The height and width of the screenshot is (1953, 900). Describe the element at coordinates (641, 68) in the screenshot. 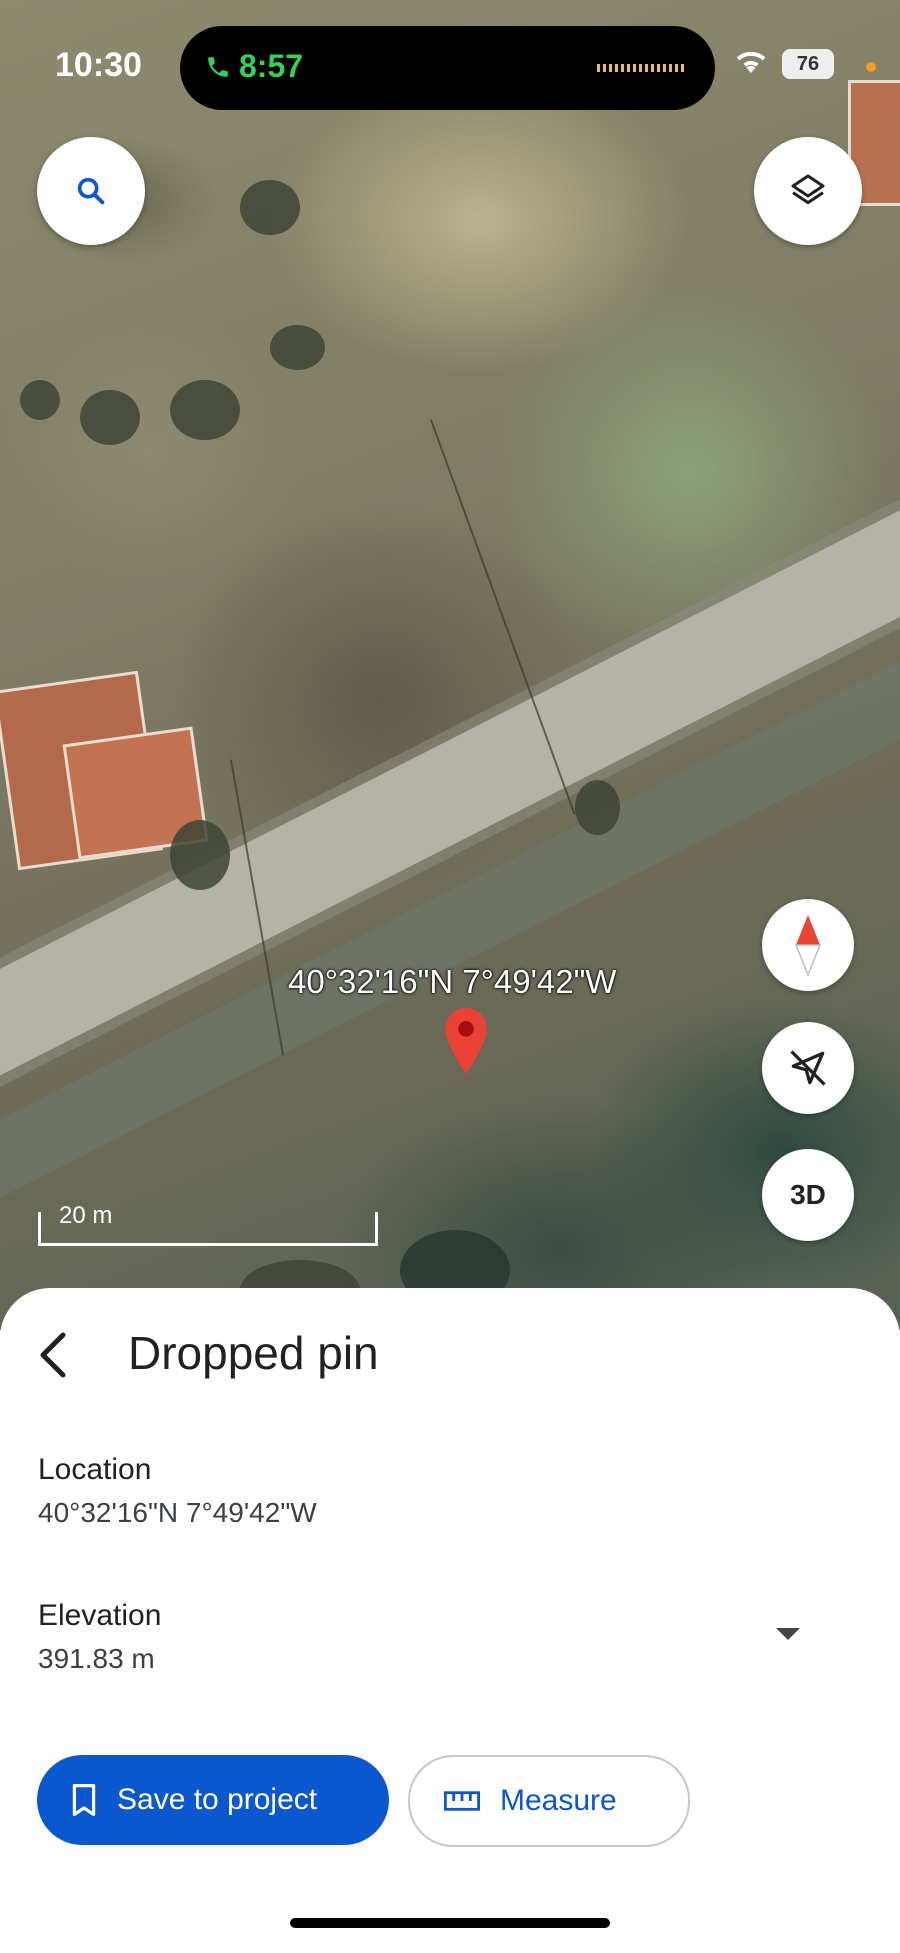

I see `audio-wave-icon` at that location.